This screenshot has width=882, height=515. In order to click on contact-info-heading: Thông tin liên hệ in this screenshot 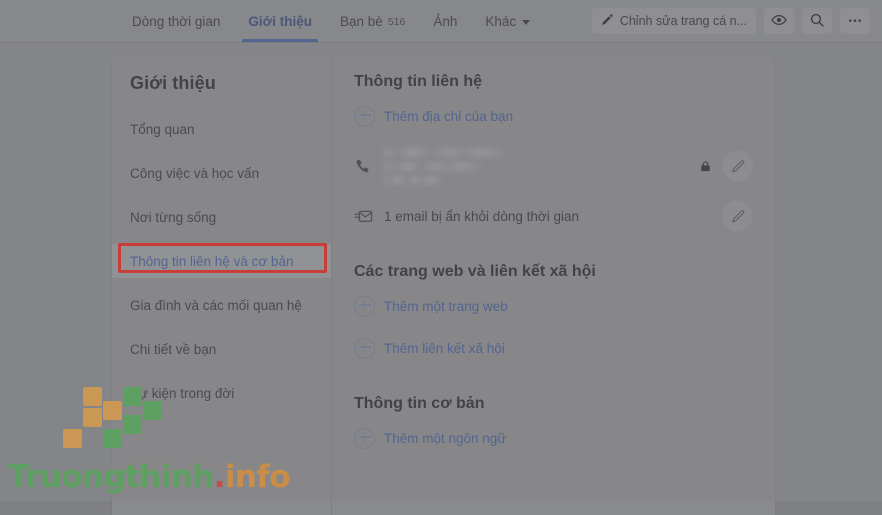, I will do `click(418, 81)`.